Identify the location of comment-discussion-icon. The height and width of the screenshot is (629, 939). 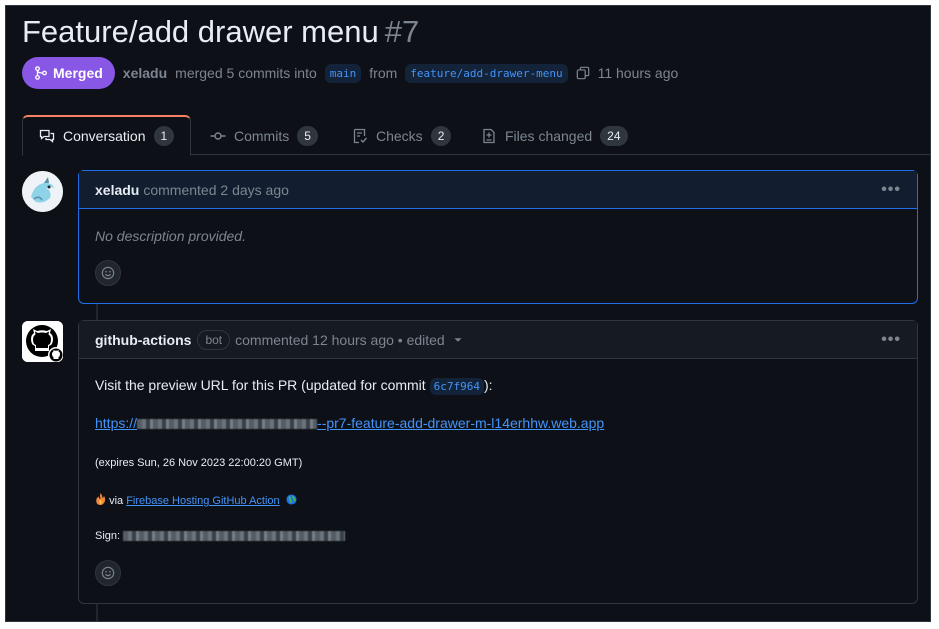
(47, 136).